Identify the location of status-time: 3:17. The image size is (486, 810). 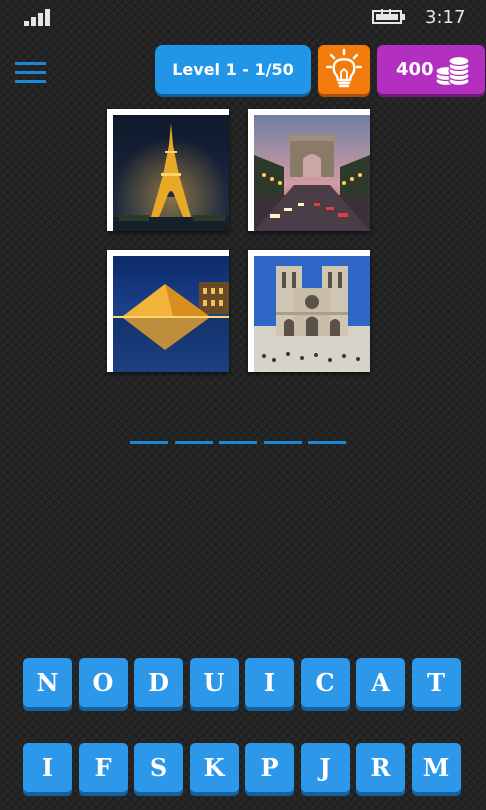
(445, 17).